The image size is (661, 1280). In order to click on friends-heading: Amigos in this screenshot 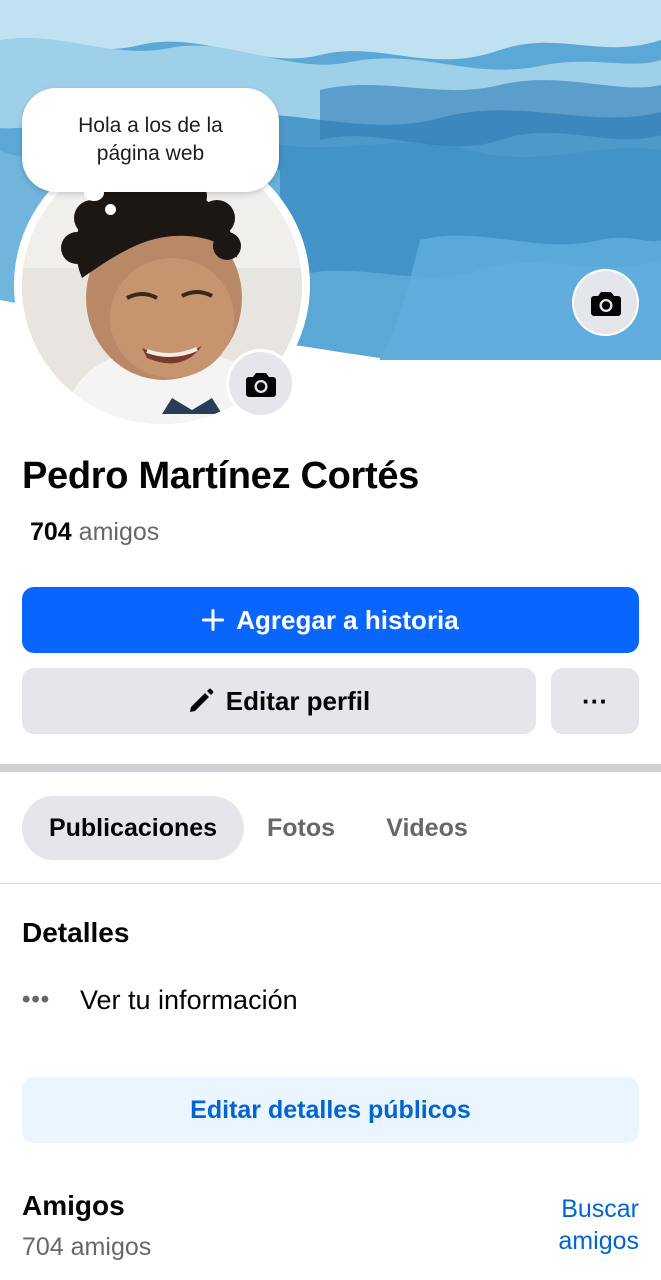, I will do `click(73, 1205)`.